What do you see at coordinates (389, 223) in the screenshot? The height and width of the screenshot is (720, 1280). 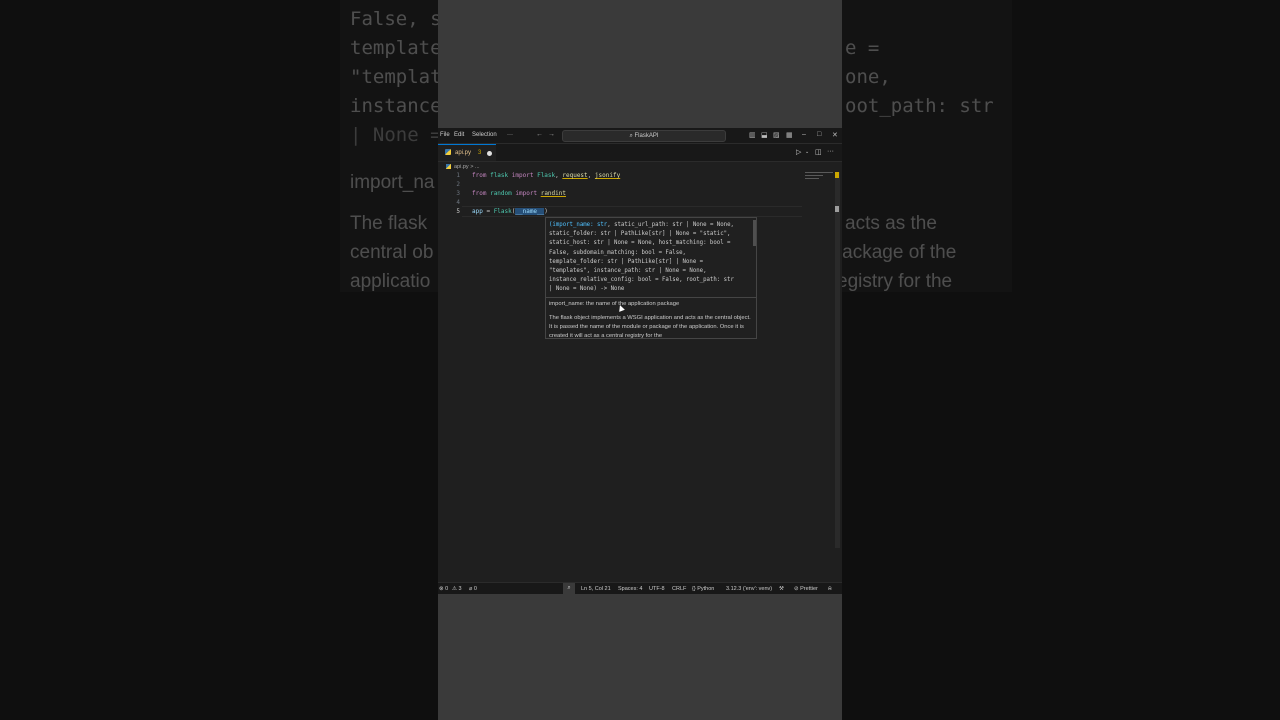 I see `bg-para: The flask` at bounding box center [389, 223].